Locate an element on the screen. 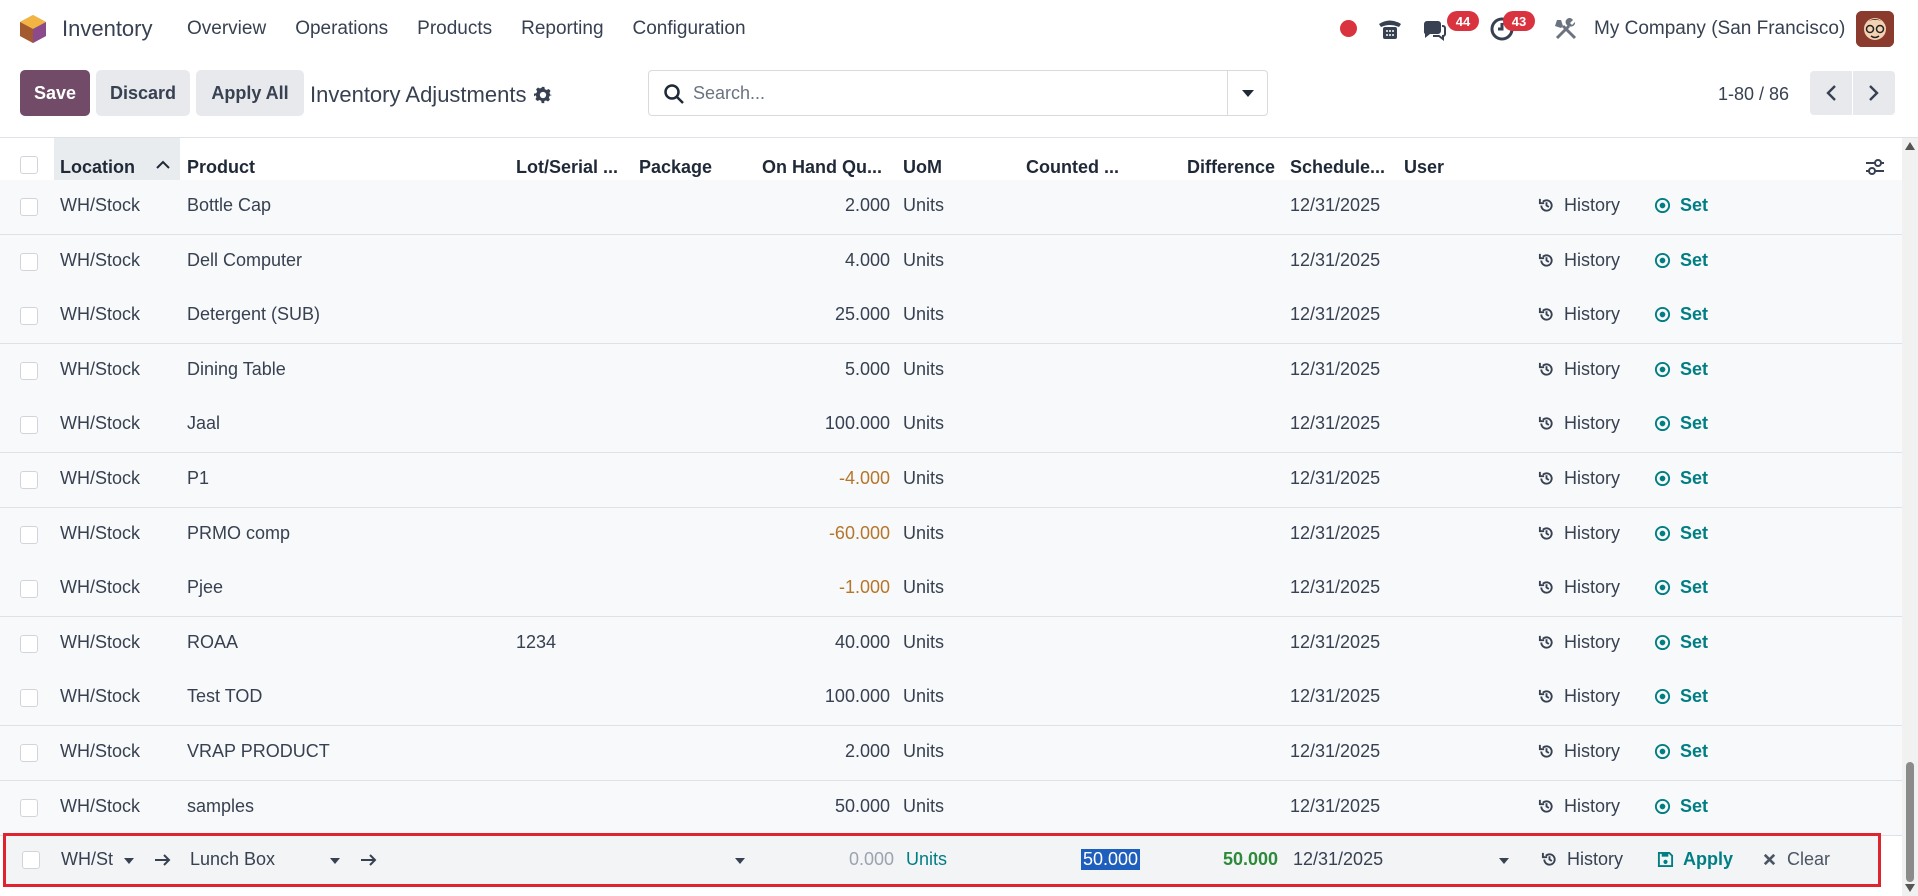 This screenshot has width=1918, height=896. product-cell: samples is located at coordinates (220, 806).